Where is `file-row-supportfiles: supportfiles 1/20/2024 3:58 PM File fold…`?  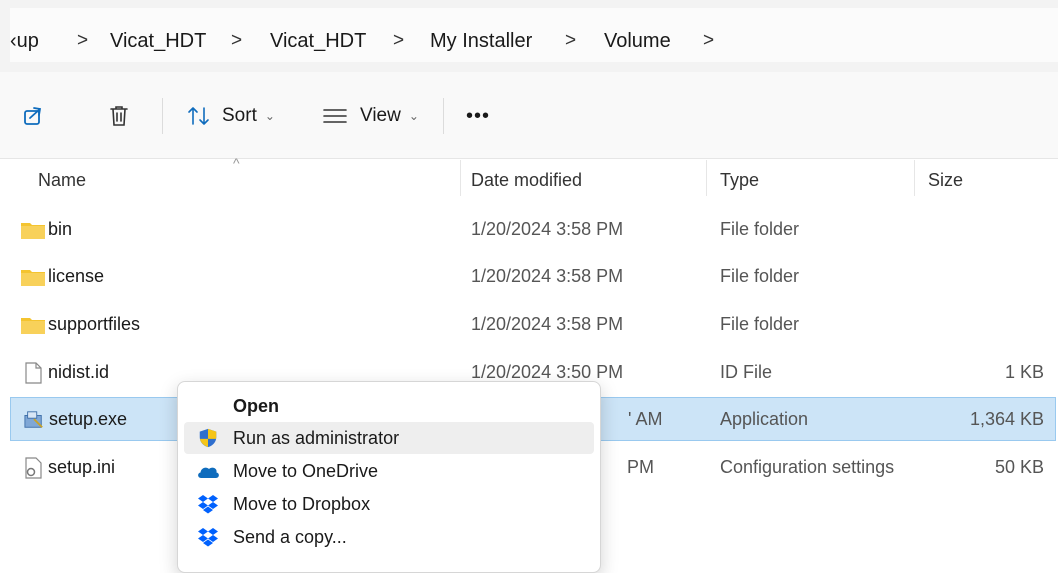 file-row-supportfiles: supportfiles 1/20/2024 3:58 PM File fold… is located at coordinates (533, 325).